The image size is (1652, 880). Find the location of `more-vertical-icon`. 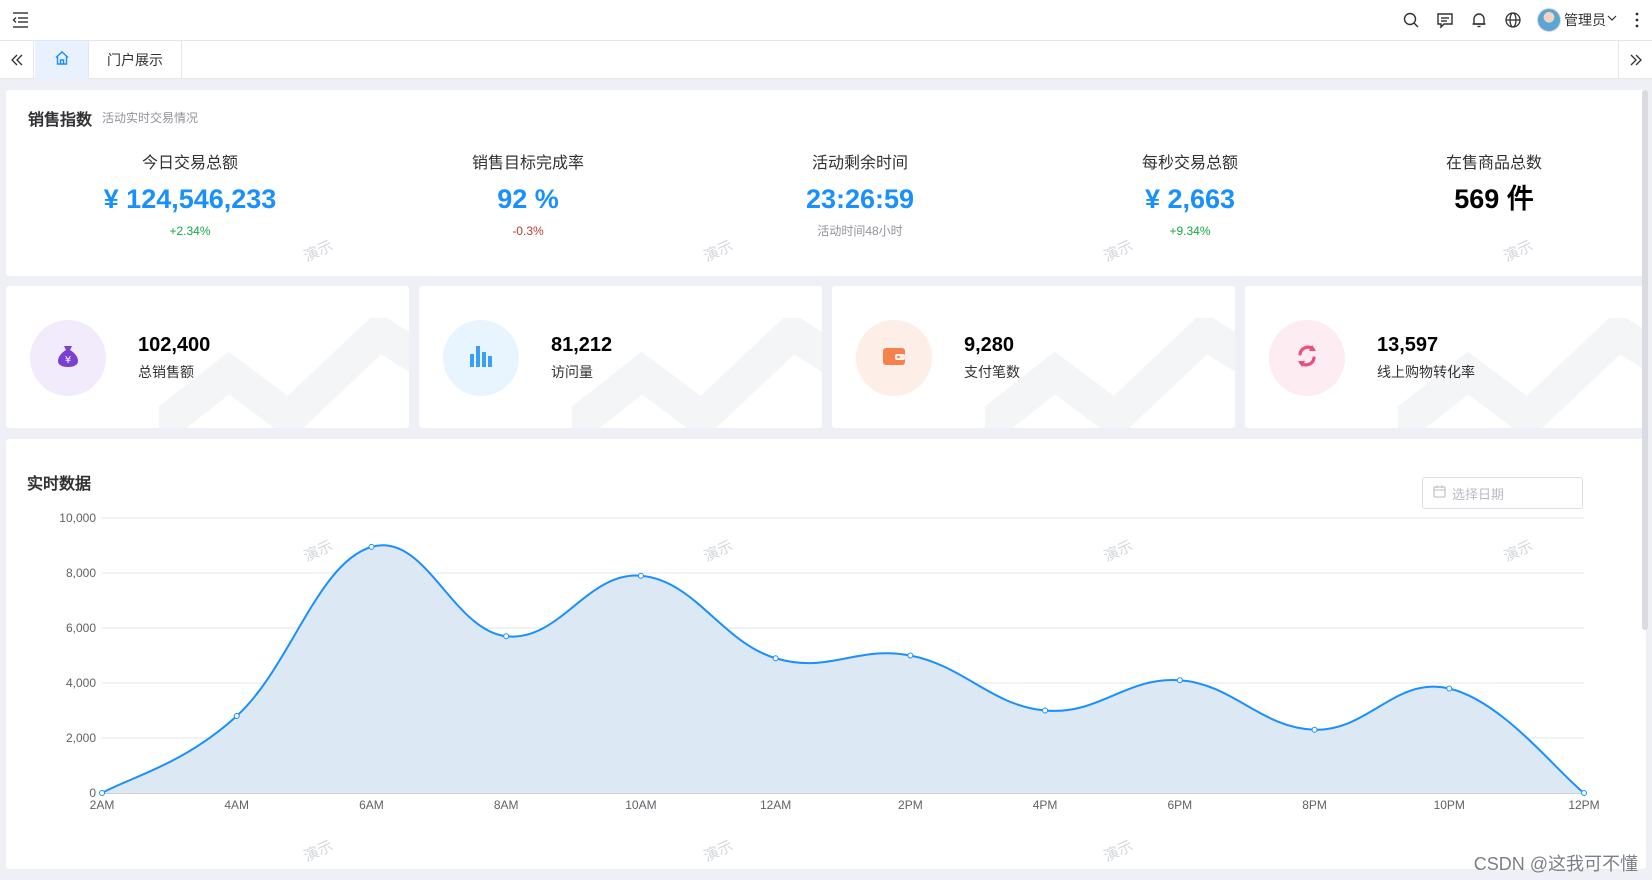

more-vertical-icon is located at coordinates (1637, 20).